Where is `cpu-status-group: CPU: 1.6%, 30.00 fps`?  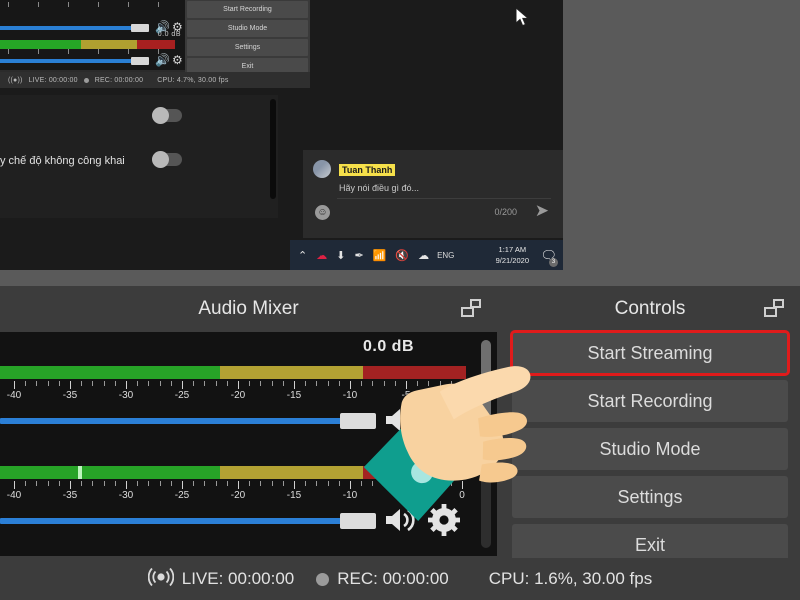 cpu-status-group: CPU: 1.6%, 30.00 fps is located at coordinates (570, 579).